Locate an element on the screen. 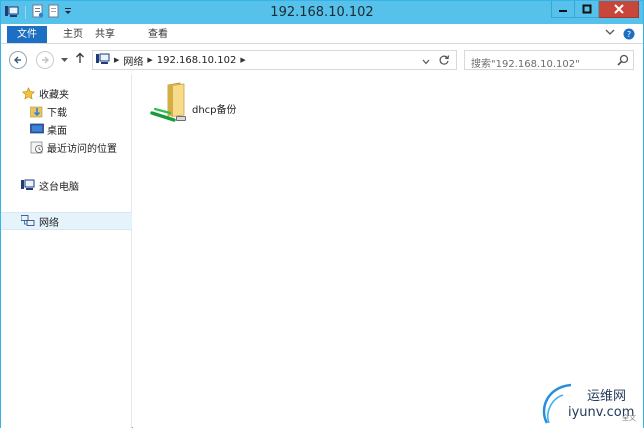 This screenshot has width=644, height=430. breadcrumb-network: 网络 is located at coordinates (133, 60).